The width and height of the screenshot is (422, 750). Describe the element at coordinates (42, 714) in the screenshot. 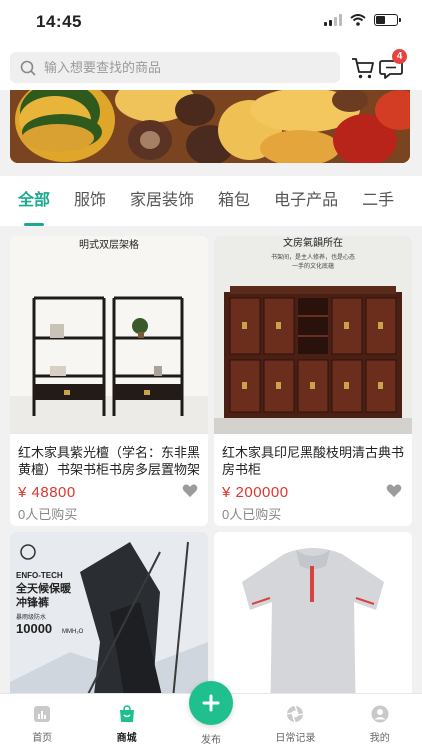

I see `home-chart-icon` at that location.